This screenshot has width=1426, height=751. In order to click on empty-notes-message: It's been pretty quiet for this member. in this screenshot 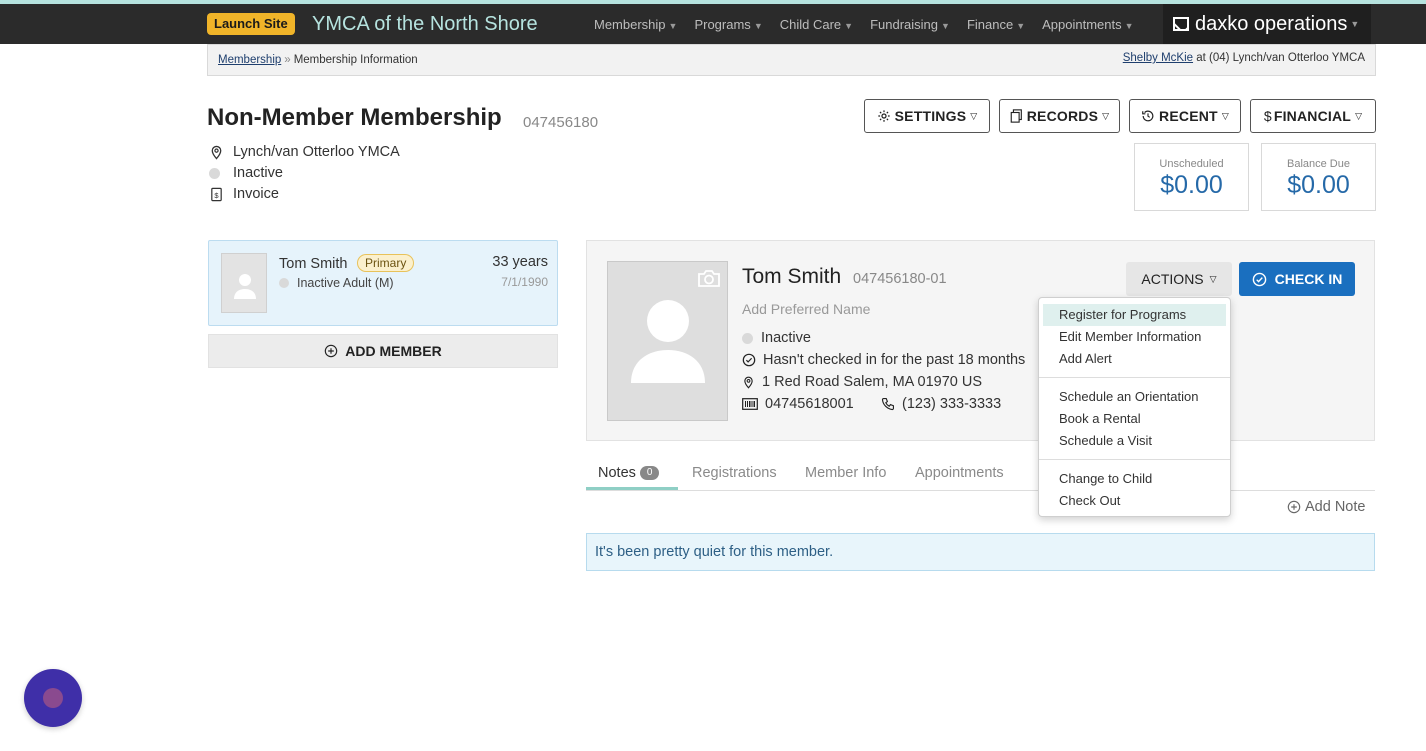, I will do `click(980, 552)`.